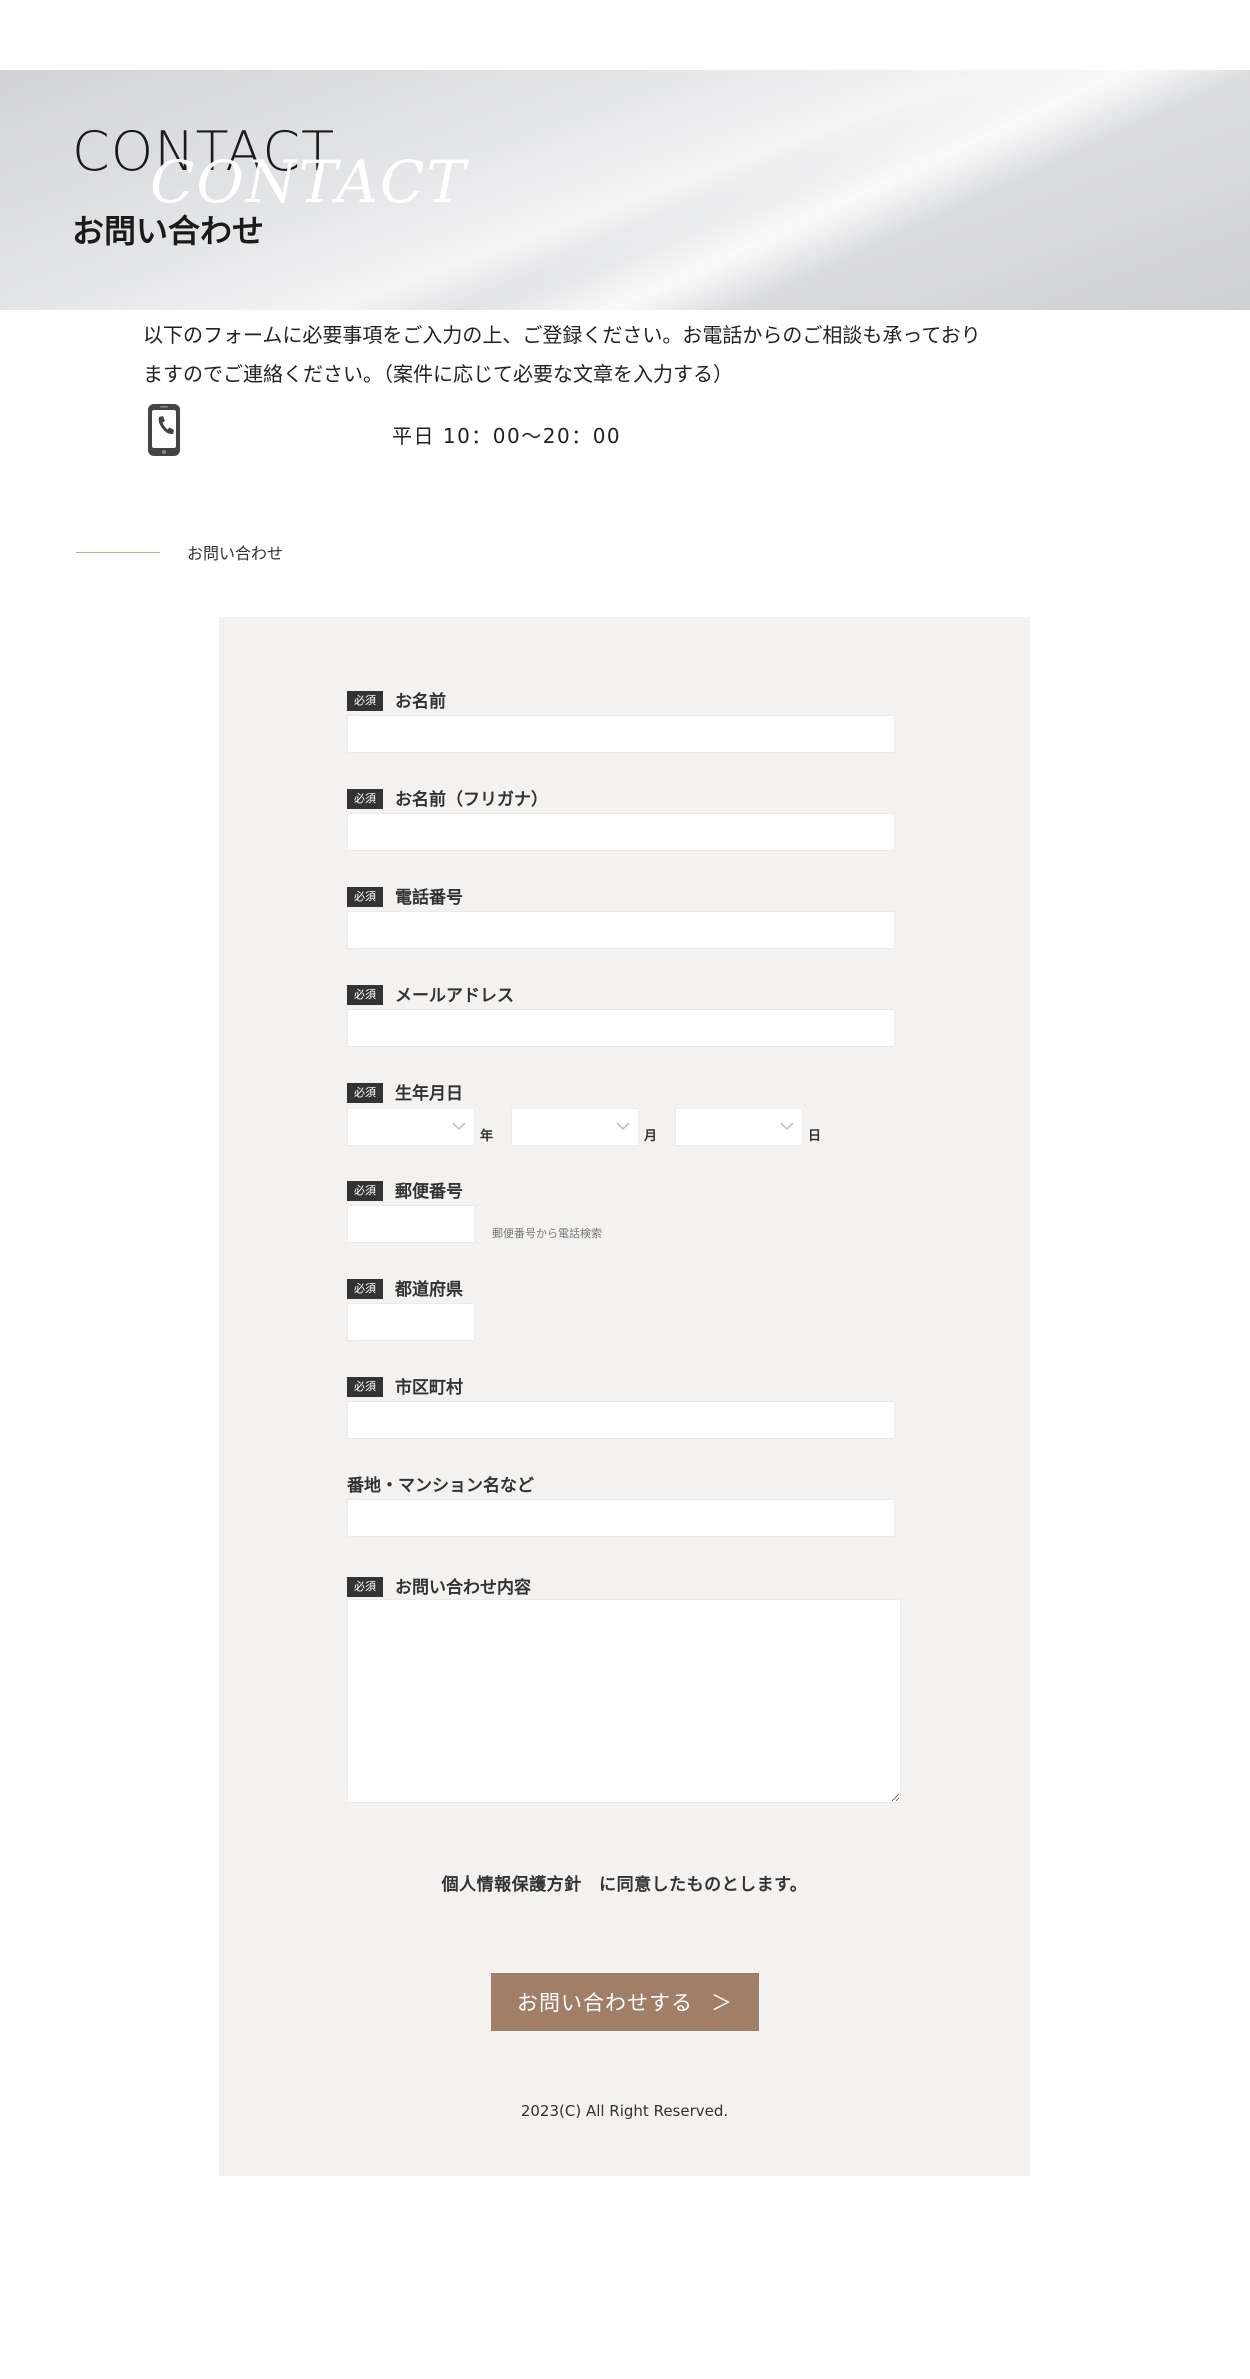 The width and height of the screenshot is (1250, 2379). Describe the element at coordinates (440, 1486) in the screenshot. I see `field-label: 番地・マンション名など` at that location.